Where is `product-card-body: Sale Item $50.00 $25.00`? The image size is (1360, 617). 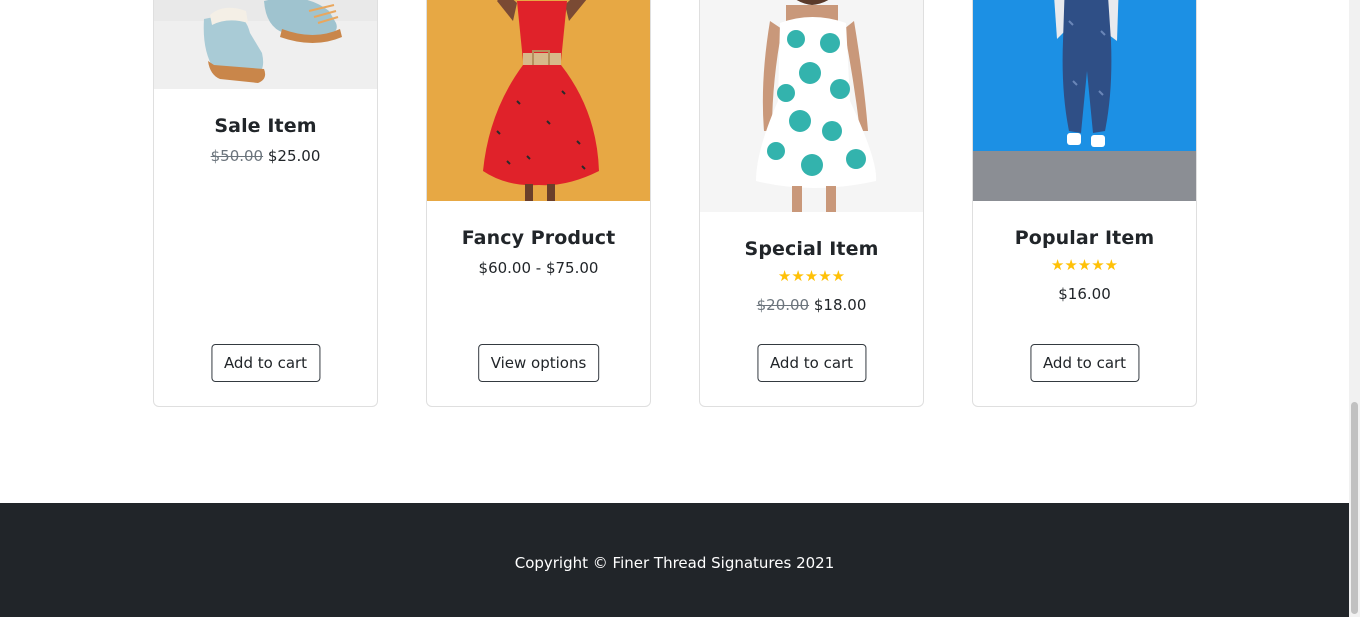 product-card-body: Sale Item $50.00 $25.00 is located at coordinates (265, 140).